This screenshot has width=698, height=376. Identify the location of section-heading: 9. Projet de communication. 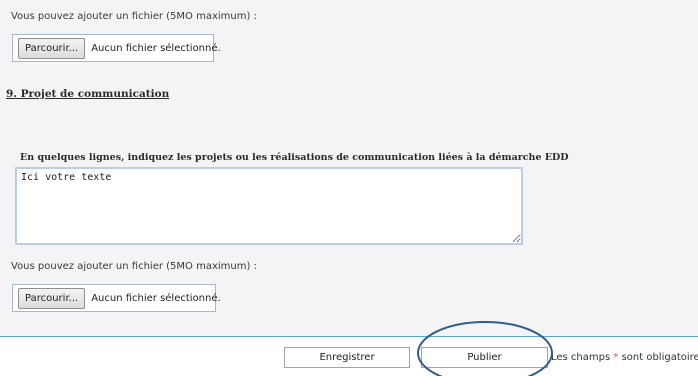
(88, 94).